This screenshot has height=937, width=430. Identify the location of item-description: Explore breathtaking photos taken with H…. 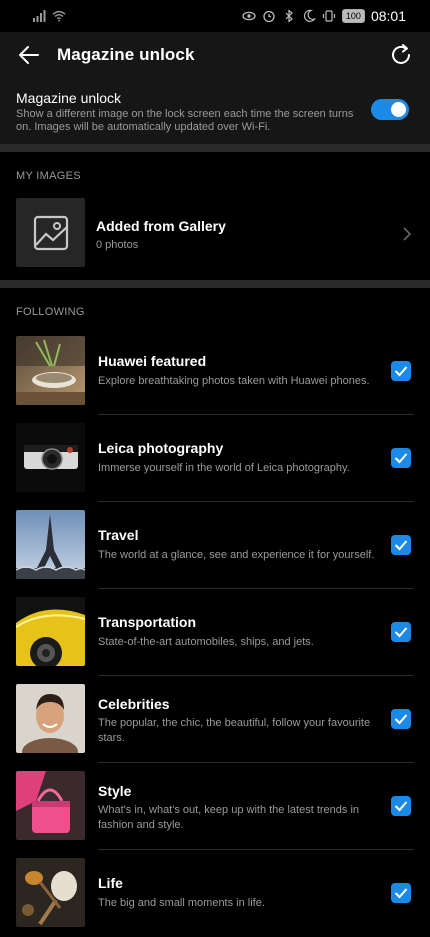
(234, 381).